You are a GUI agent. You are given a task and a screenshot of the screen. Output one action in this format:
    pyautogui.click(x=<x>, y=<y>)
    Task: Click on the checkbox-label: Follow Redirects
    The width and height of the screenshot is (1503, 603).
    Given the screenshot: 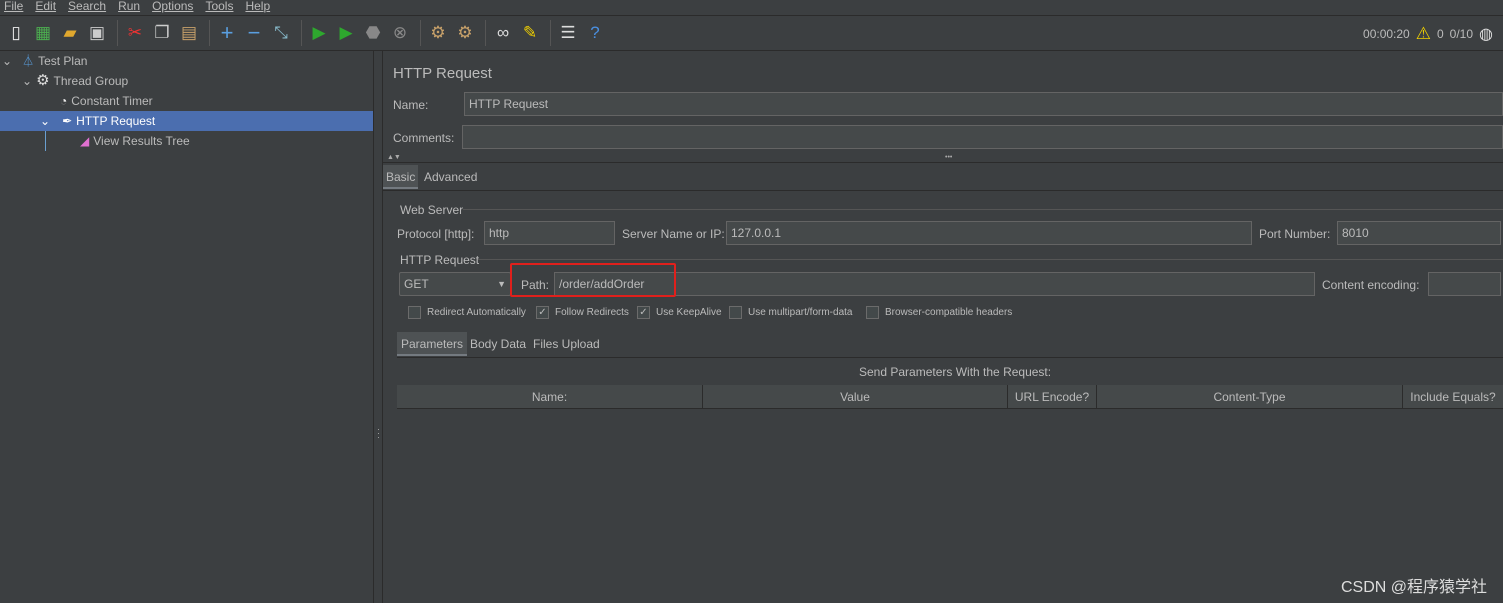 What is the action you would take?
    pyautogui.click(x=592, y=312)
    